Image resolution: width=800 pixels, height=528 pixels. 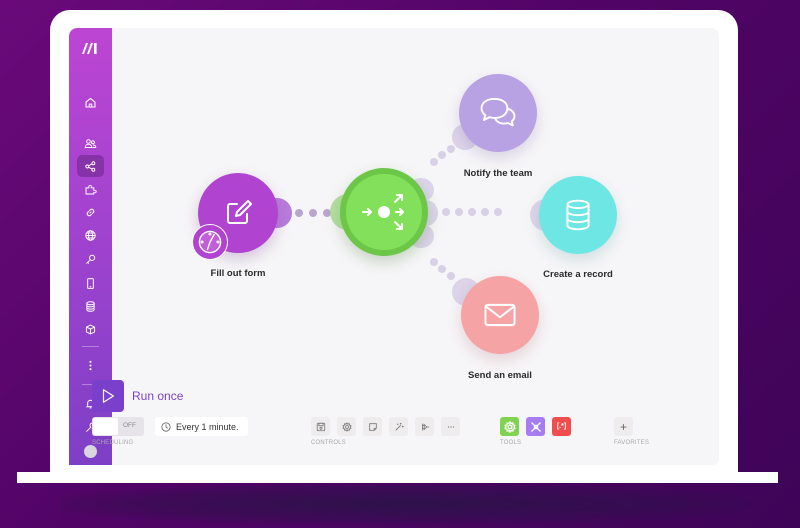 I want to click on save-icon, so click(x=320, y=426).